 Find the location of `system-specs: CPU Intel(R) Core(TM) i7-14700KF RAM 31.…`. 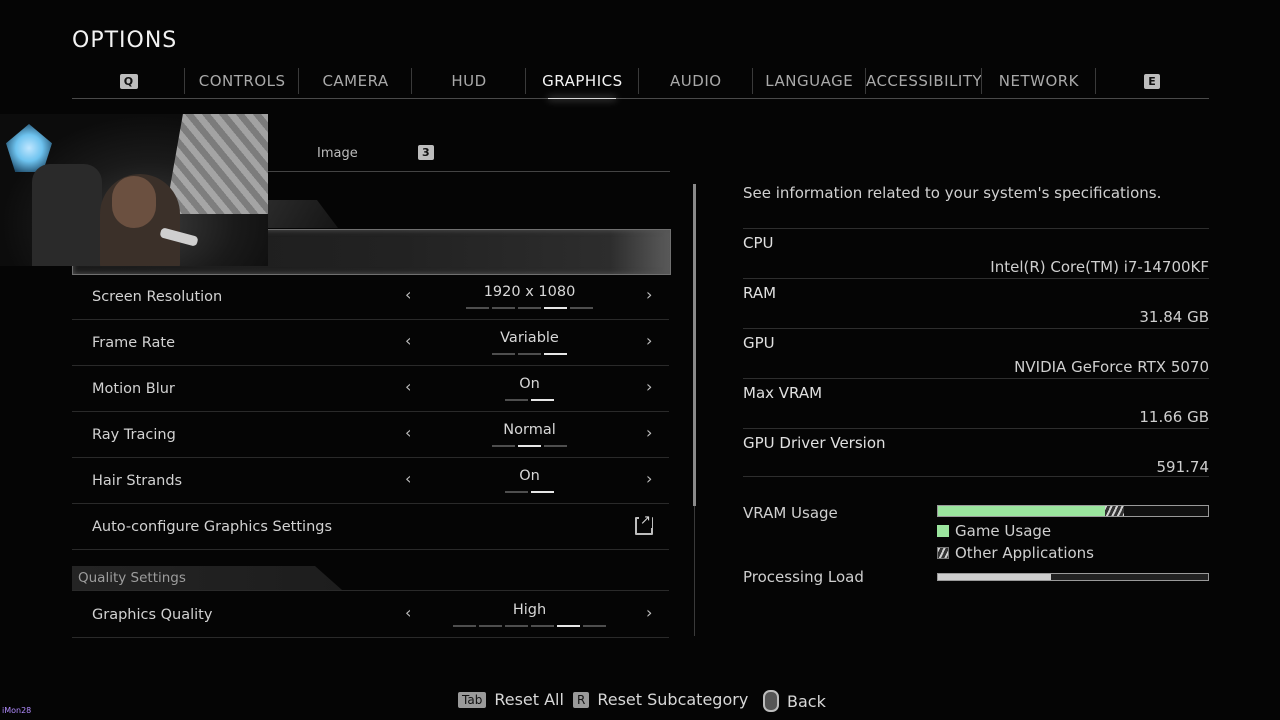

system-specs: CPU Intel(R) Core(TM) i7-14700KF RAM 31.… is located at coordinates (976, 353).